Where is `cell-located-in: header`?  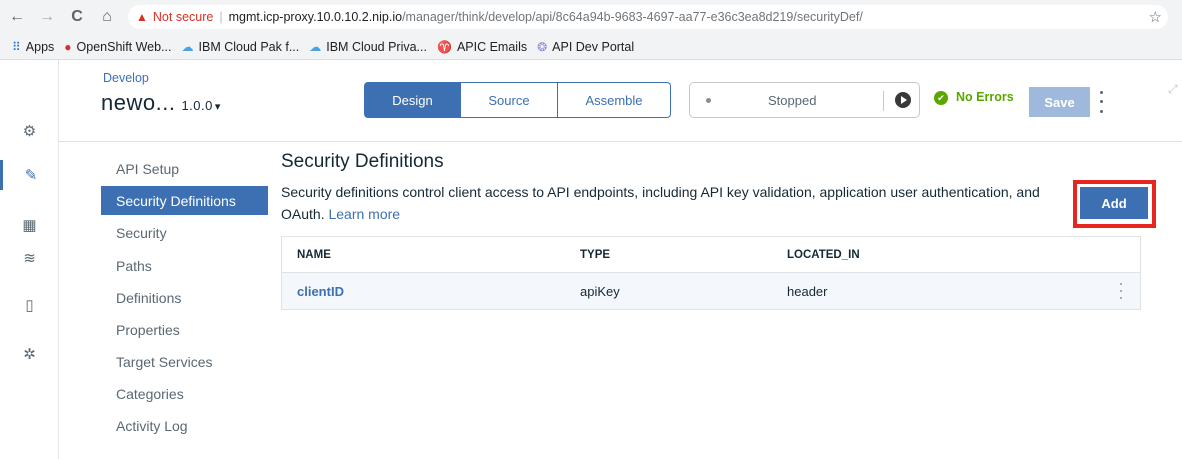 cell-located-in: header is located at coordinates (807, 291).